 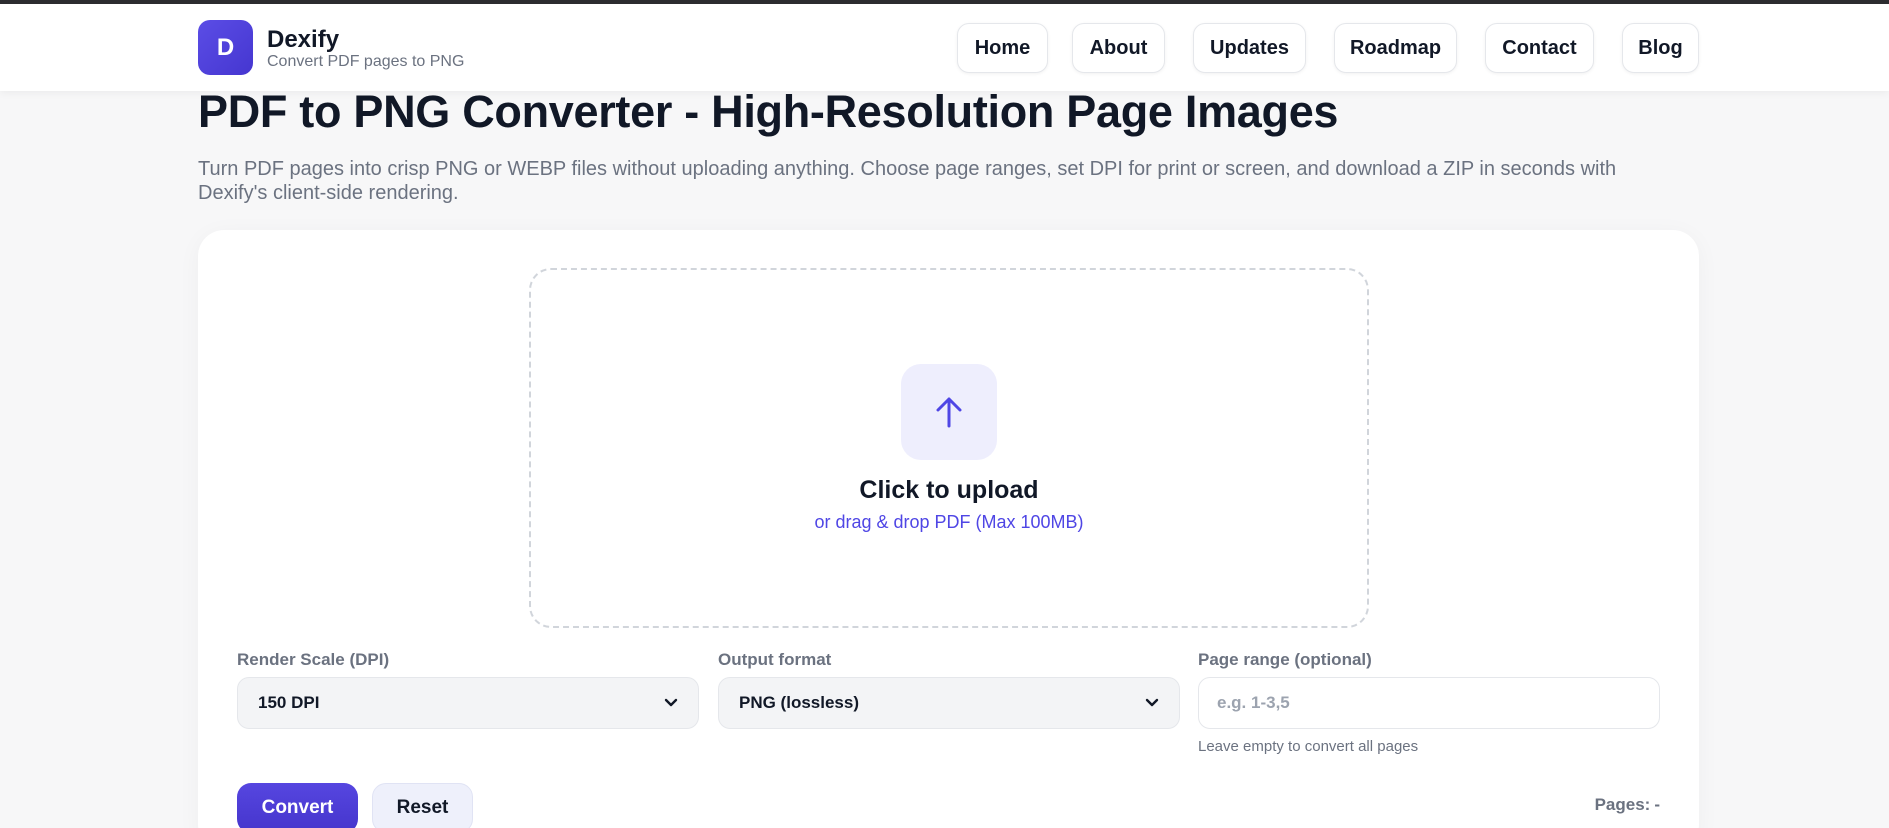 I want to click on nav-contact: Contact, so click(x=1539, y=48).